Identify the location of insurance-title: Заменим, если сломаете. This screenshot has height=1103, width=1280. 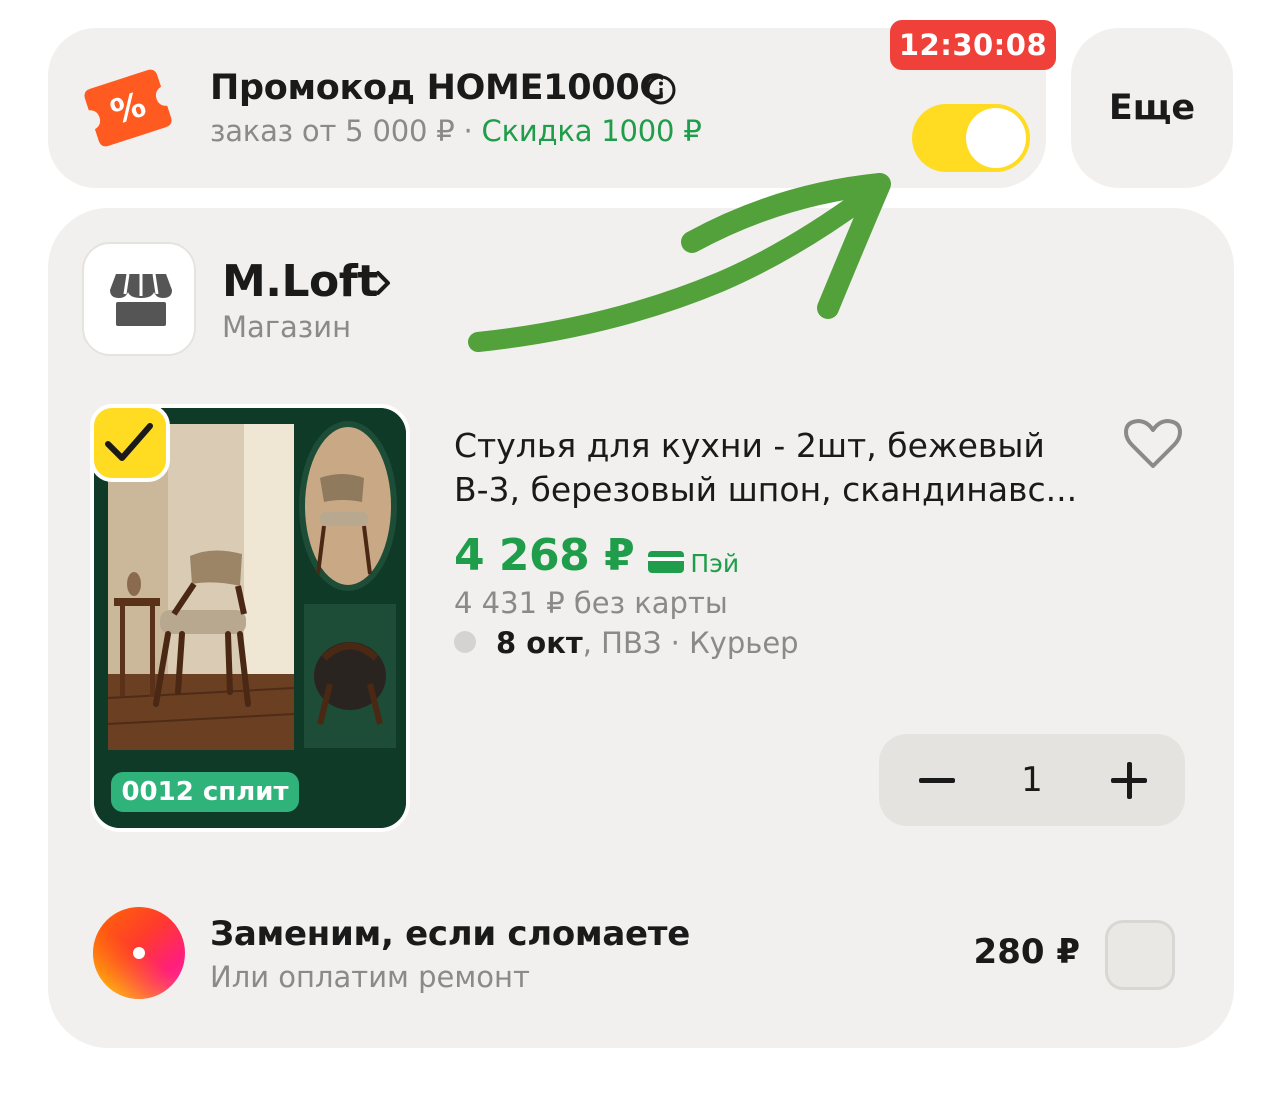
(450, 934).